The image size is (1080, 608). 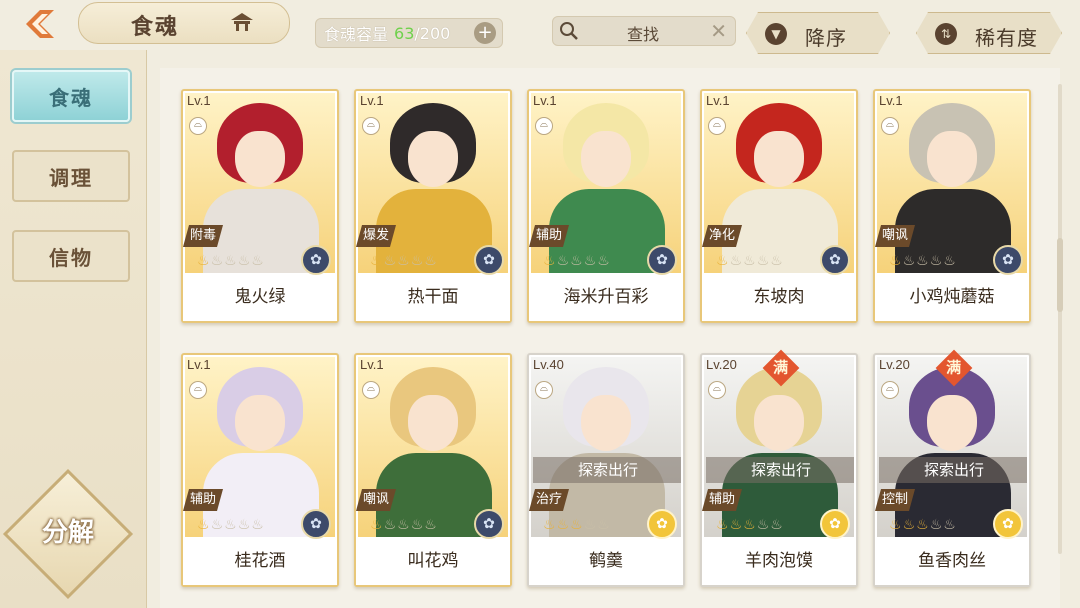 I want to click on role-tag: 附毒, so click(x=203, y=236).